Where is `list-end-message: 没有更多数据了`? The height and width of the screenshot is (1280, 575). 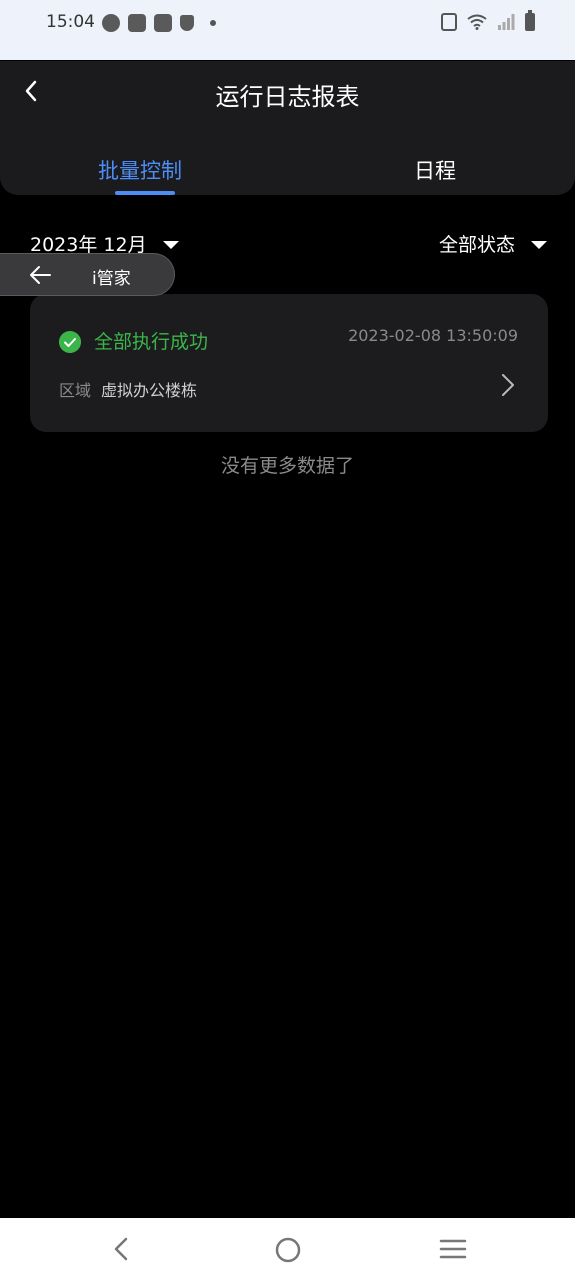
list-end-message: 没有更多数据了 is located at coordinates (287, 466).